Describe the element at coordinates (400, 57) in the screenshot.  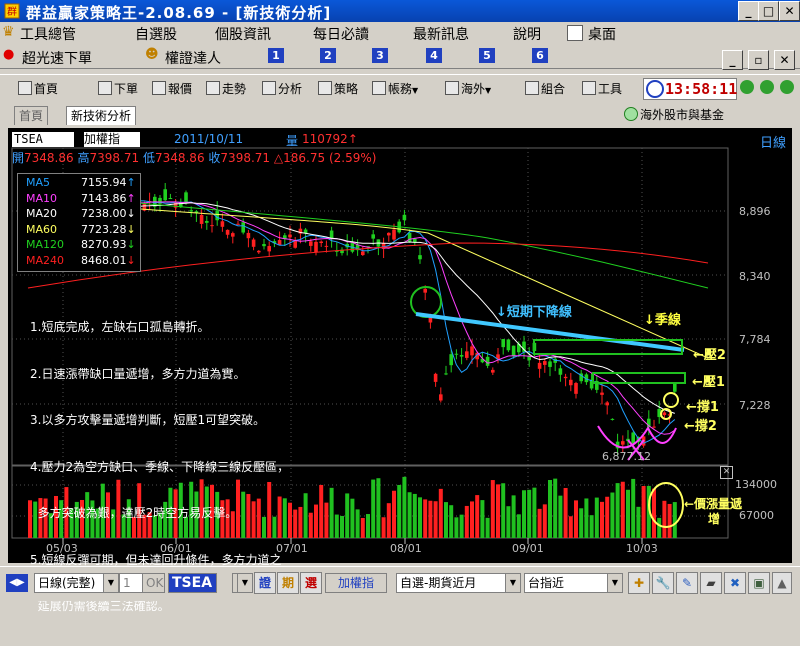
I see `quick-bar: ● 超光速下單 ☻ 權證達人 1 2 3 4 5 6 _ ▫ ✕` at that location.